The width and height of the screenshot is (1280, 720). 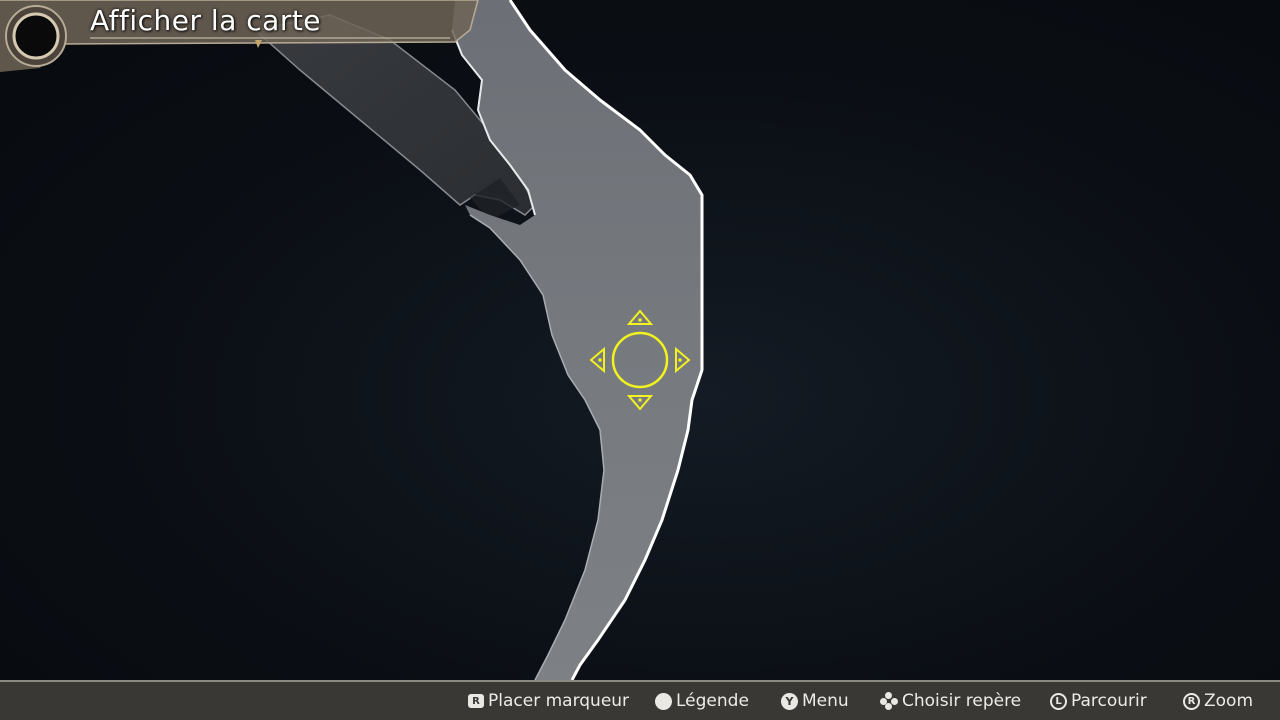 I want to click on r-button-icon: R, so click(x=476, y=701).